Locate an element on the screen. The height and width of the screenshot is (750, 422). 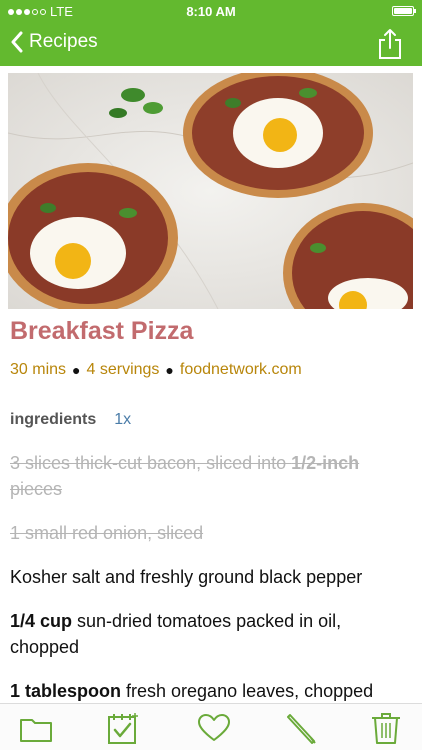
calendar-check-icon is located at coordinates (122, 728).